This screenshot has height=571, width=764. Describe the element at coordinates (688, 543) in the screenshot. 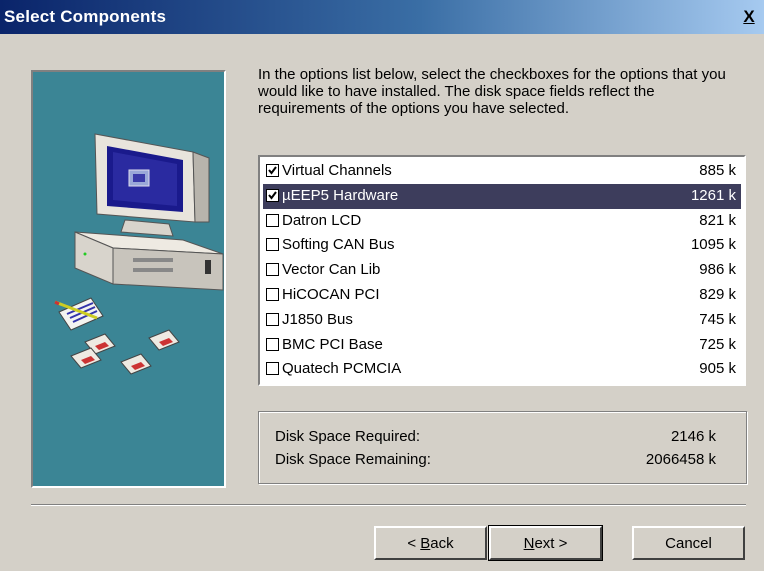

I see `cancel-button: Cancel` at that location.